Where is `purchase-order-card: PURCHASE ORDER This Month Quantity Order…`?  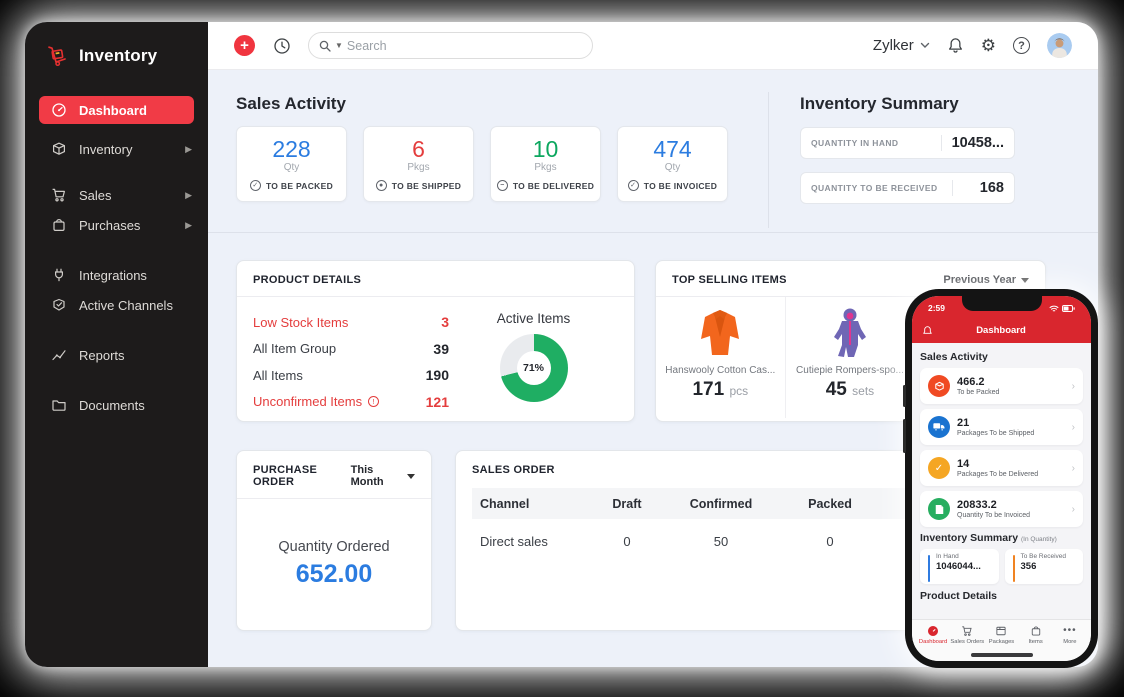
purchase-order-card: PURCHASE ORDER This Month Quantity Order… is located at coordinates (334, 540).